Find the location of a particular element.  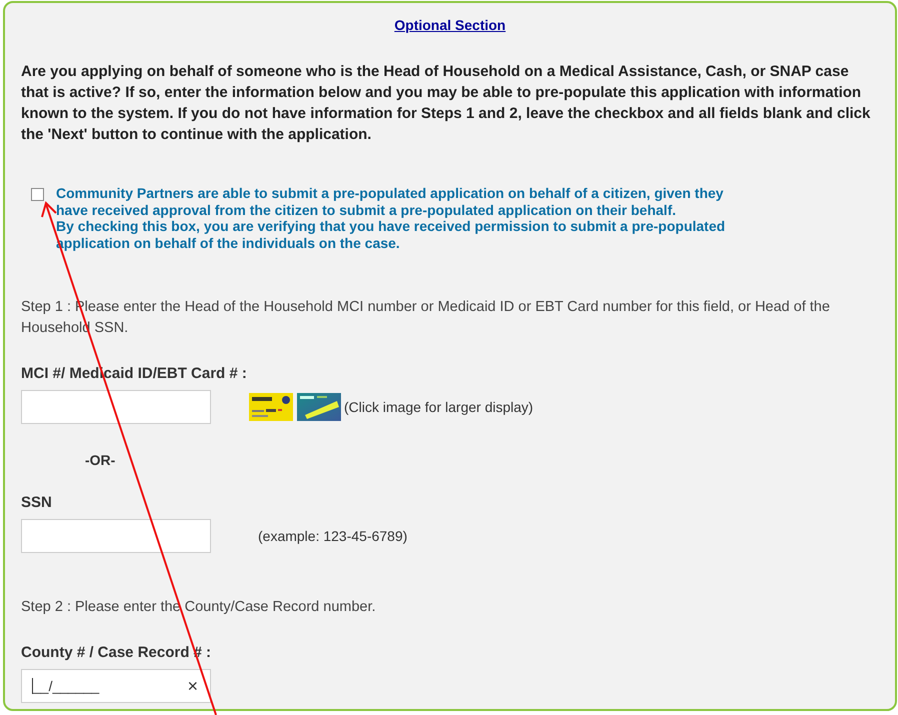

section-title-link: Optional Section is located at coordinates (450, 25).